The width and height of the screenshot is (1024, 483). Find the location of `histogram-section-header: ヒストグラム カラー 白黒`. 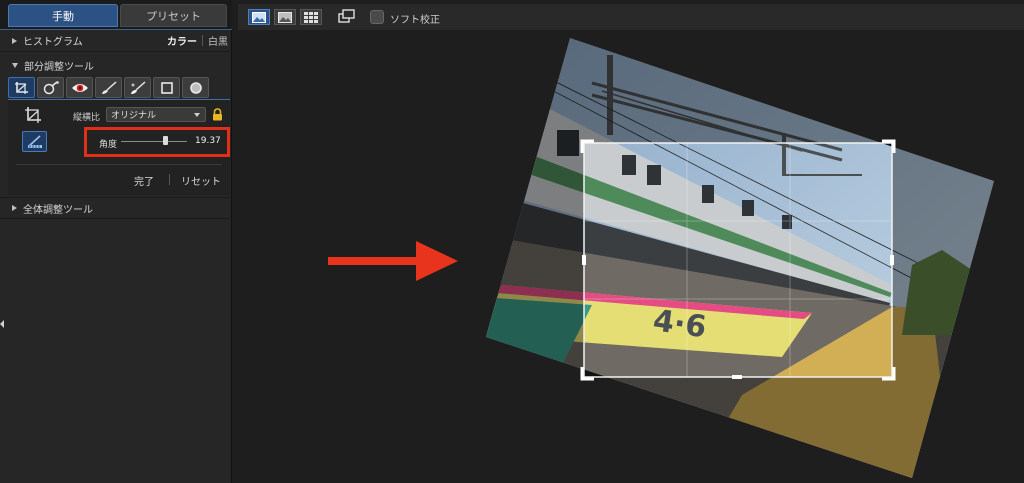

histogram-section-header: ヒストグラム カラー 白黒 is located at coordinates (116, 41).